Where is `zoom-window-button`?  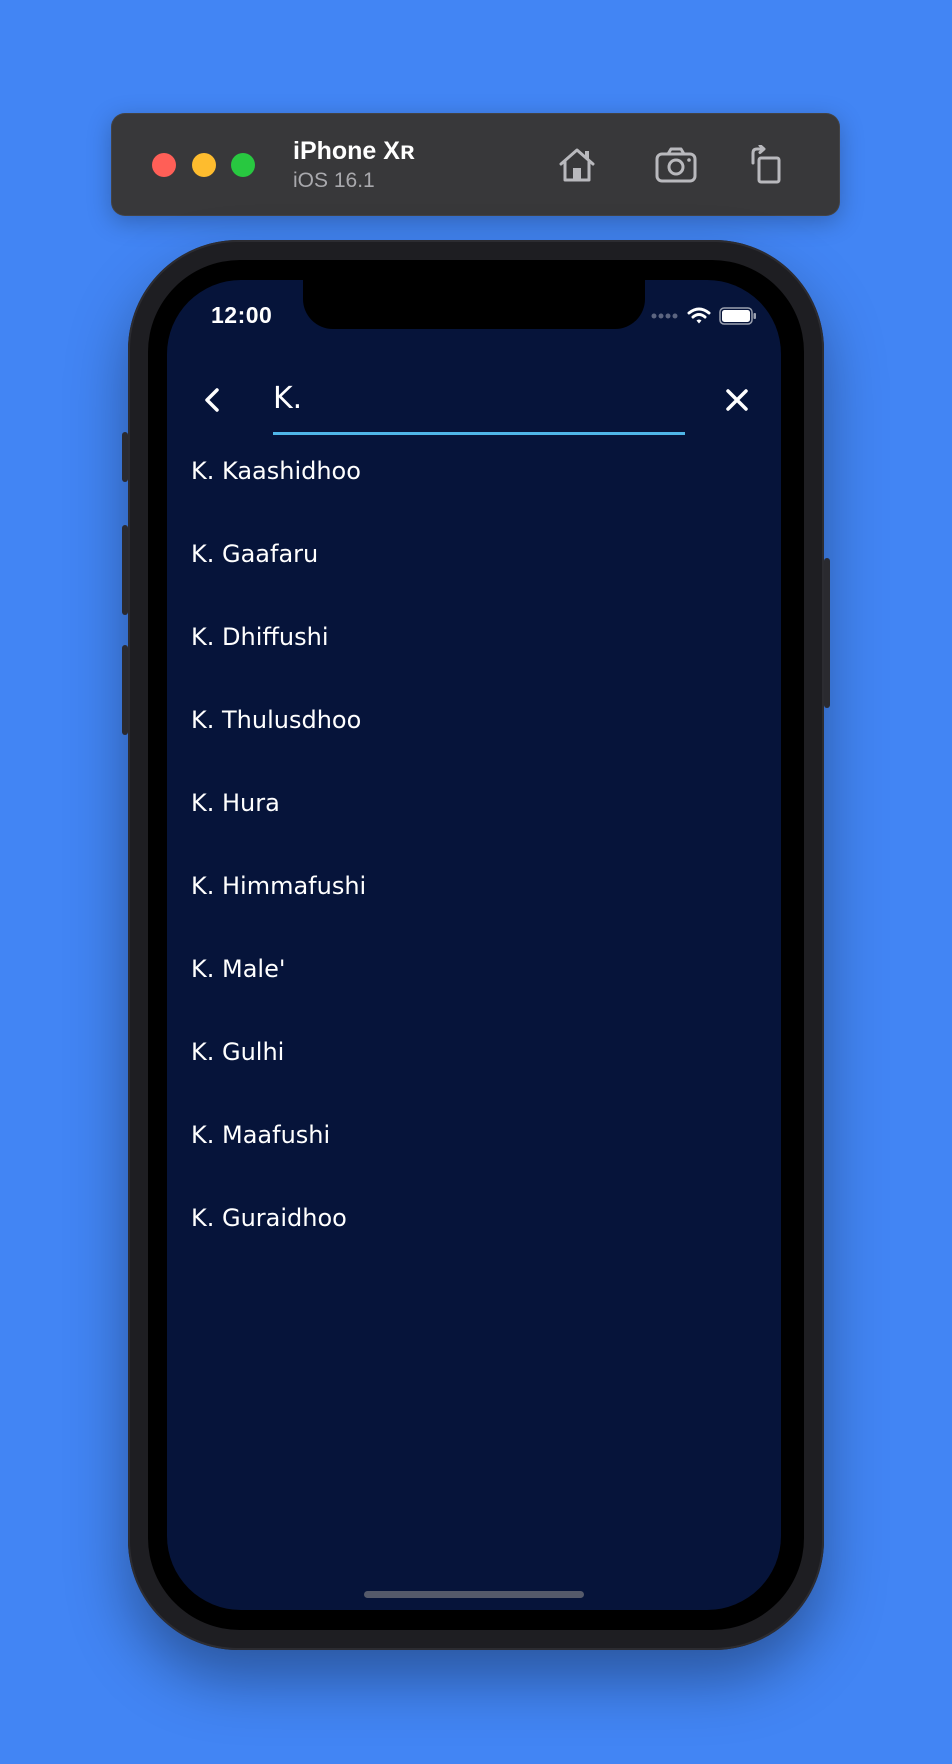 zoom-window-button is located at coordinates (243, 165).